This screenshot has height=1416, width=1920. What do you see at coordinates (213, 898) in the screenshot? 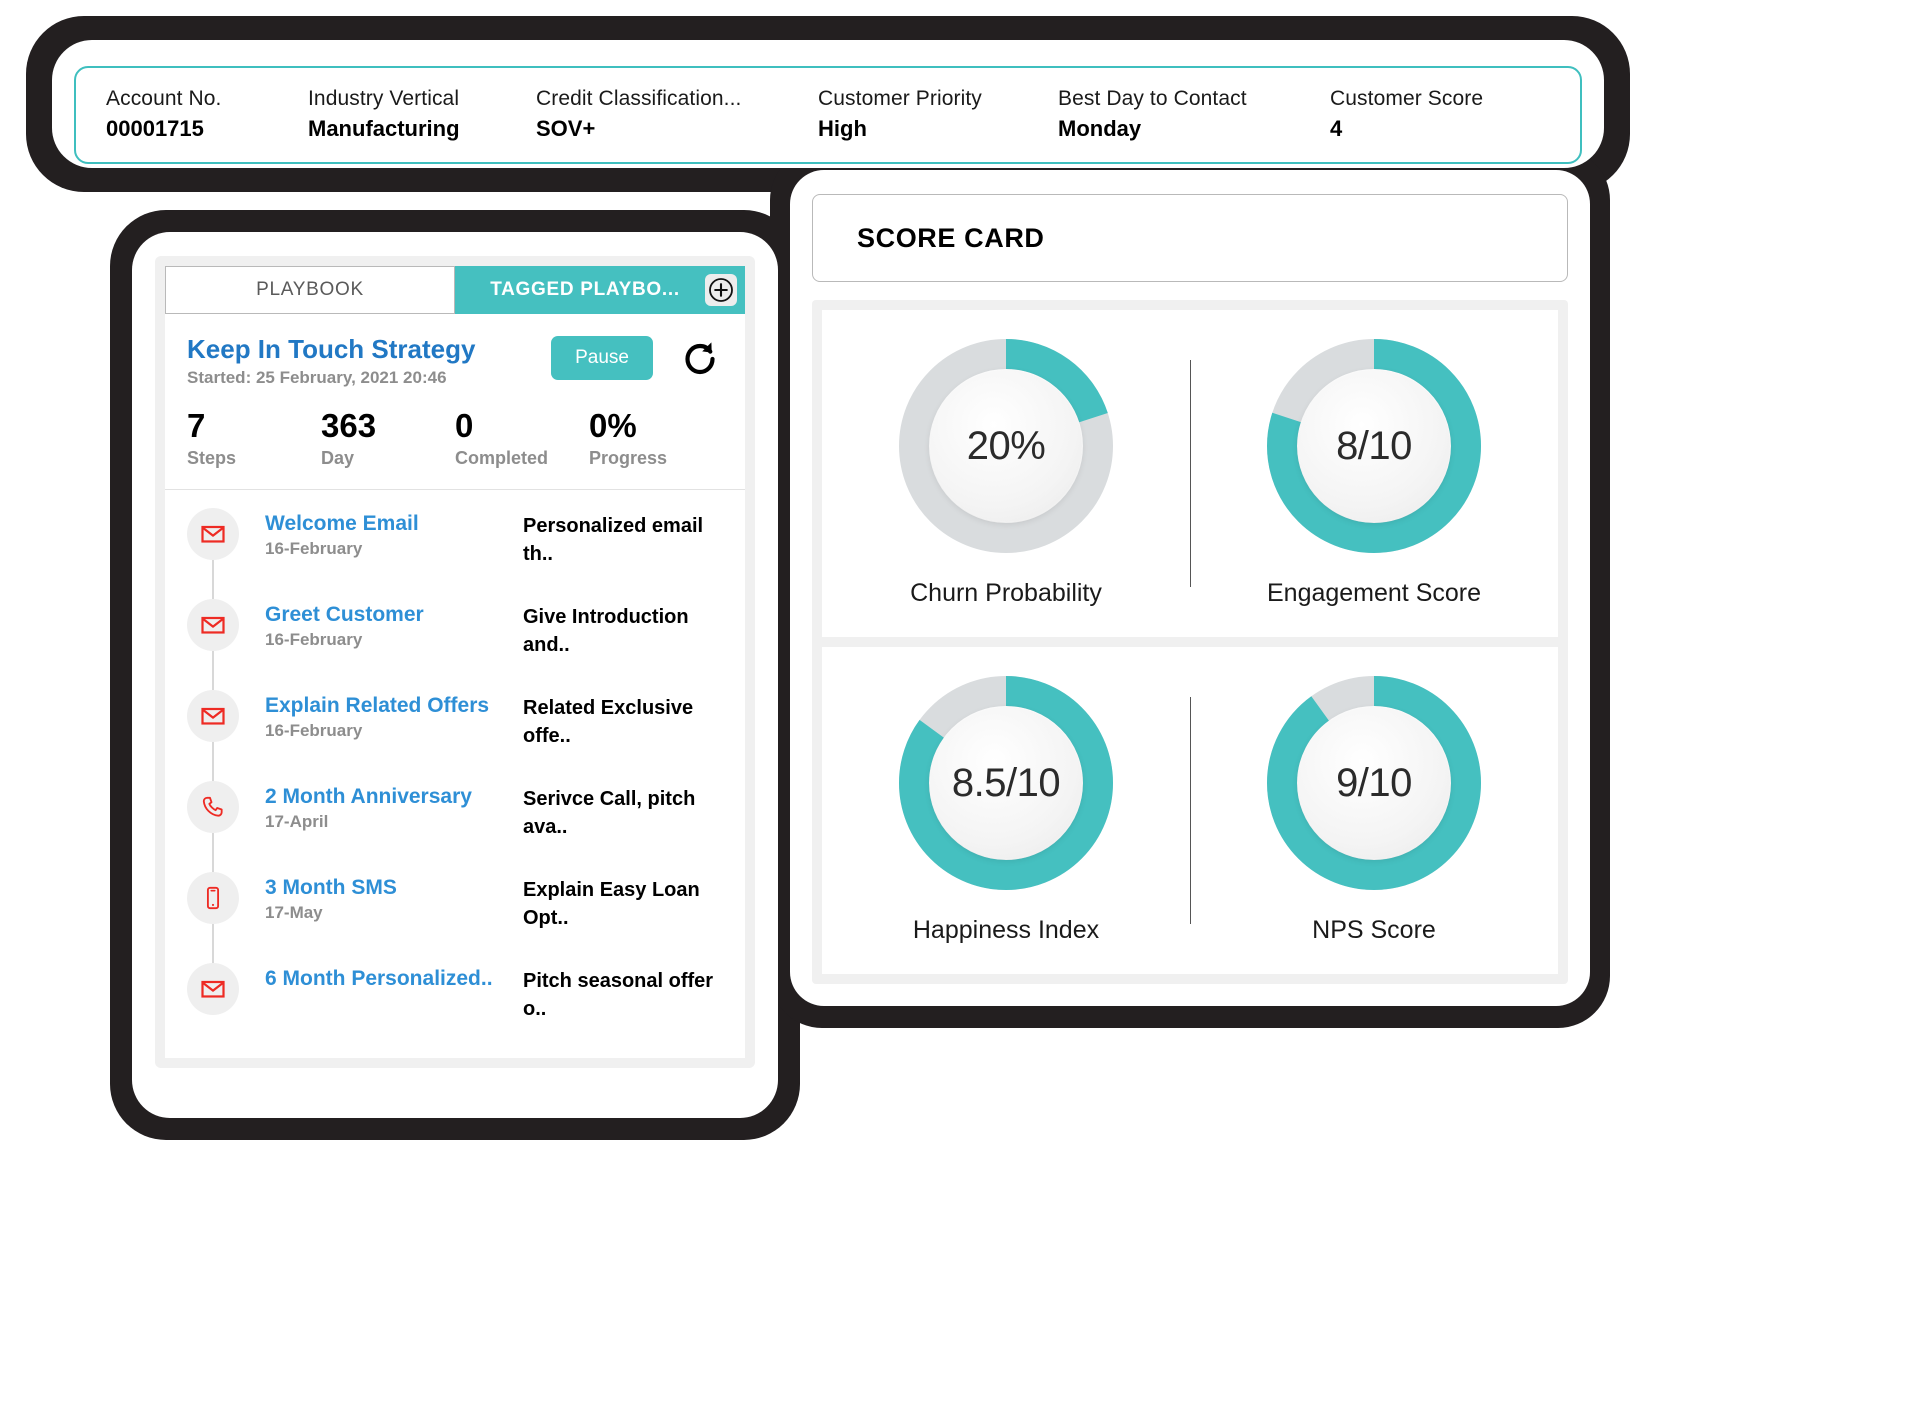
I see `sms-icon-badge` at bounding box center [213, 898].